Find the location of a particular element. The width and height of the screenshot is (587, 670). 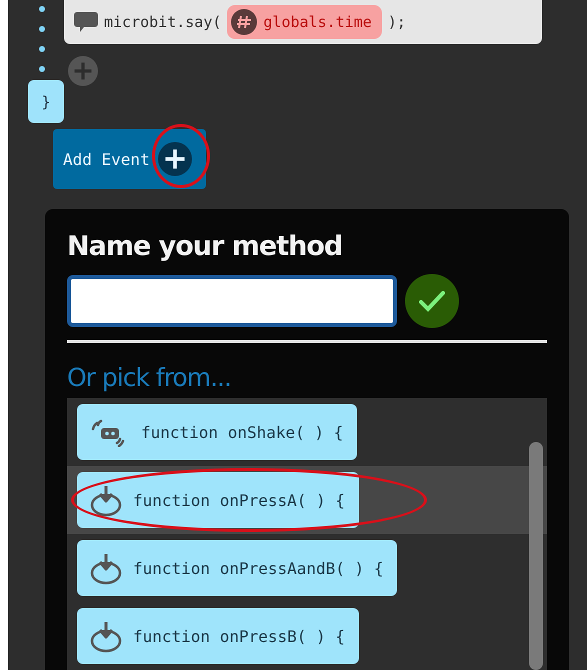

dialog-title: Name your method is located at coordinates (205, 246).